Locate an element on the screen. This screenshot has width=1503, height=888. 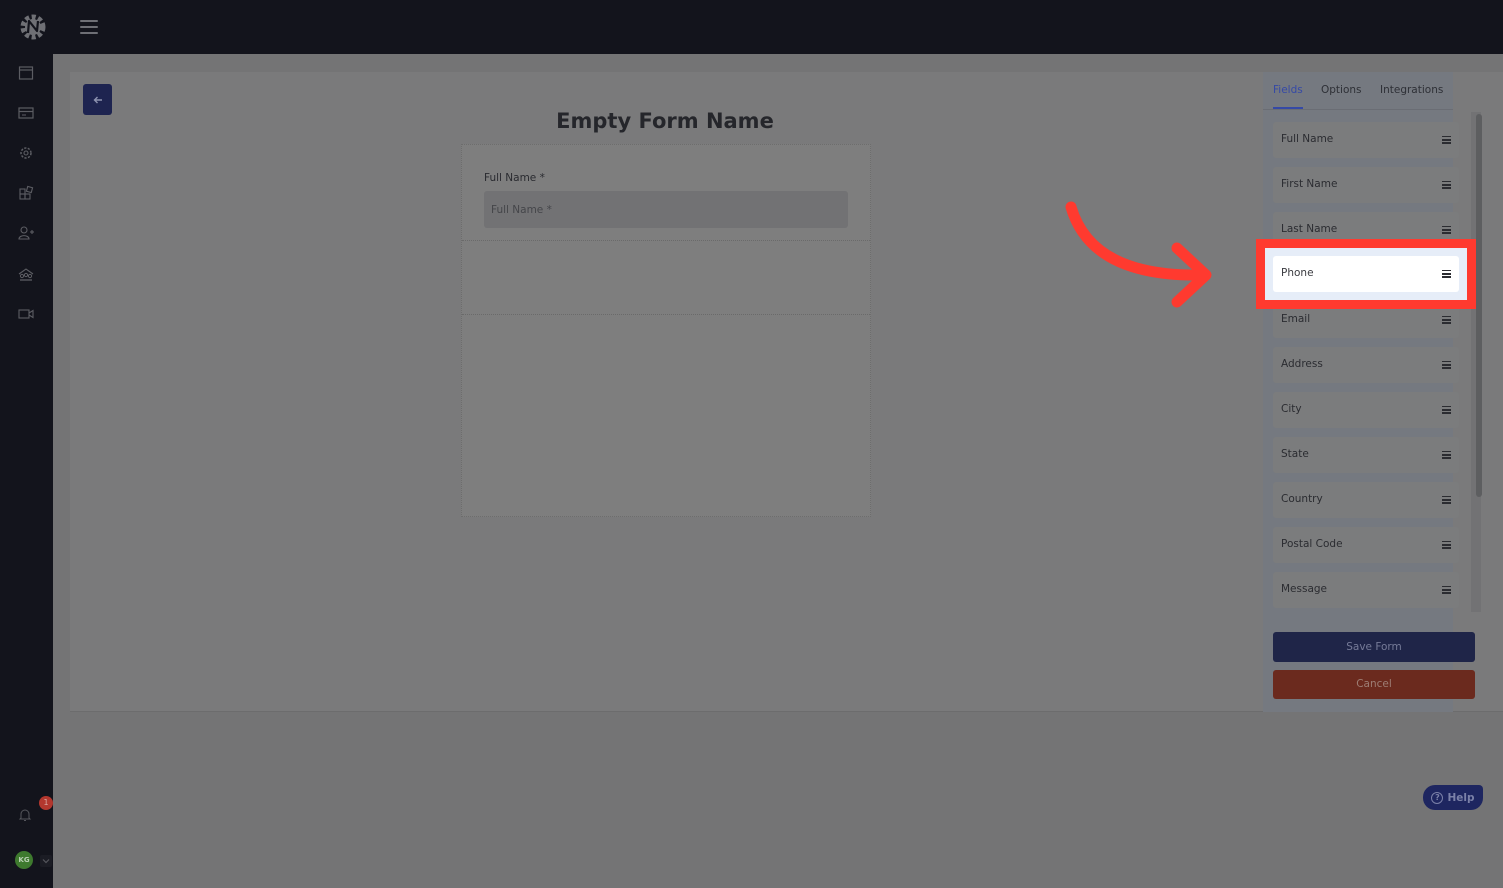
tab-options: Options is located at coordinates (1341, 90).